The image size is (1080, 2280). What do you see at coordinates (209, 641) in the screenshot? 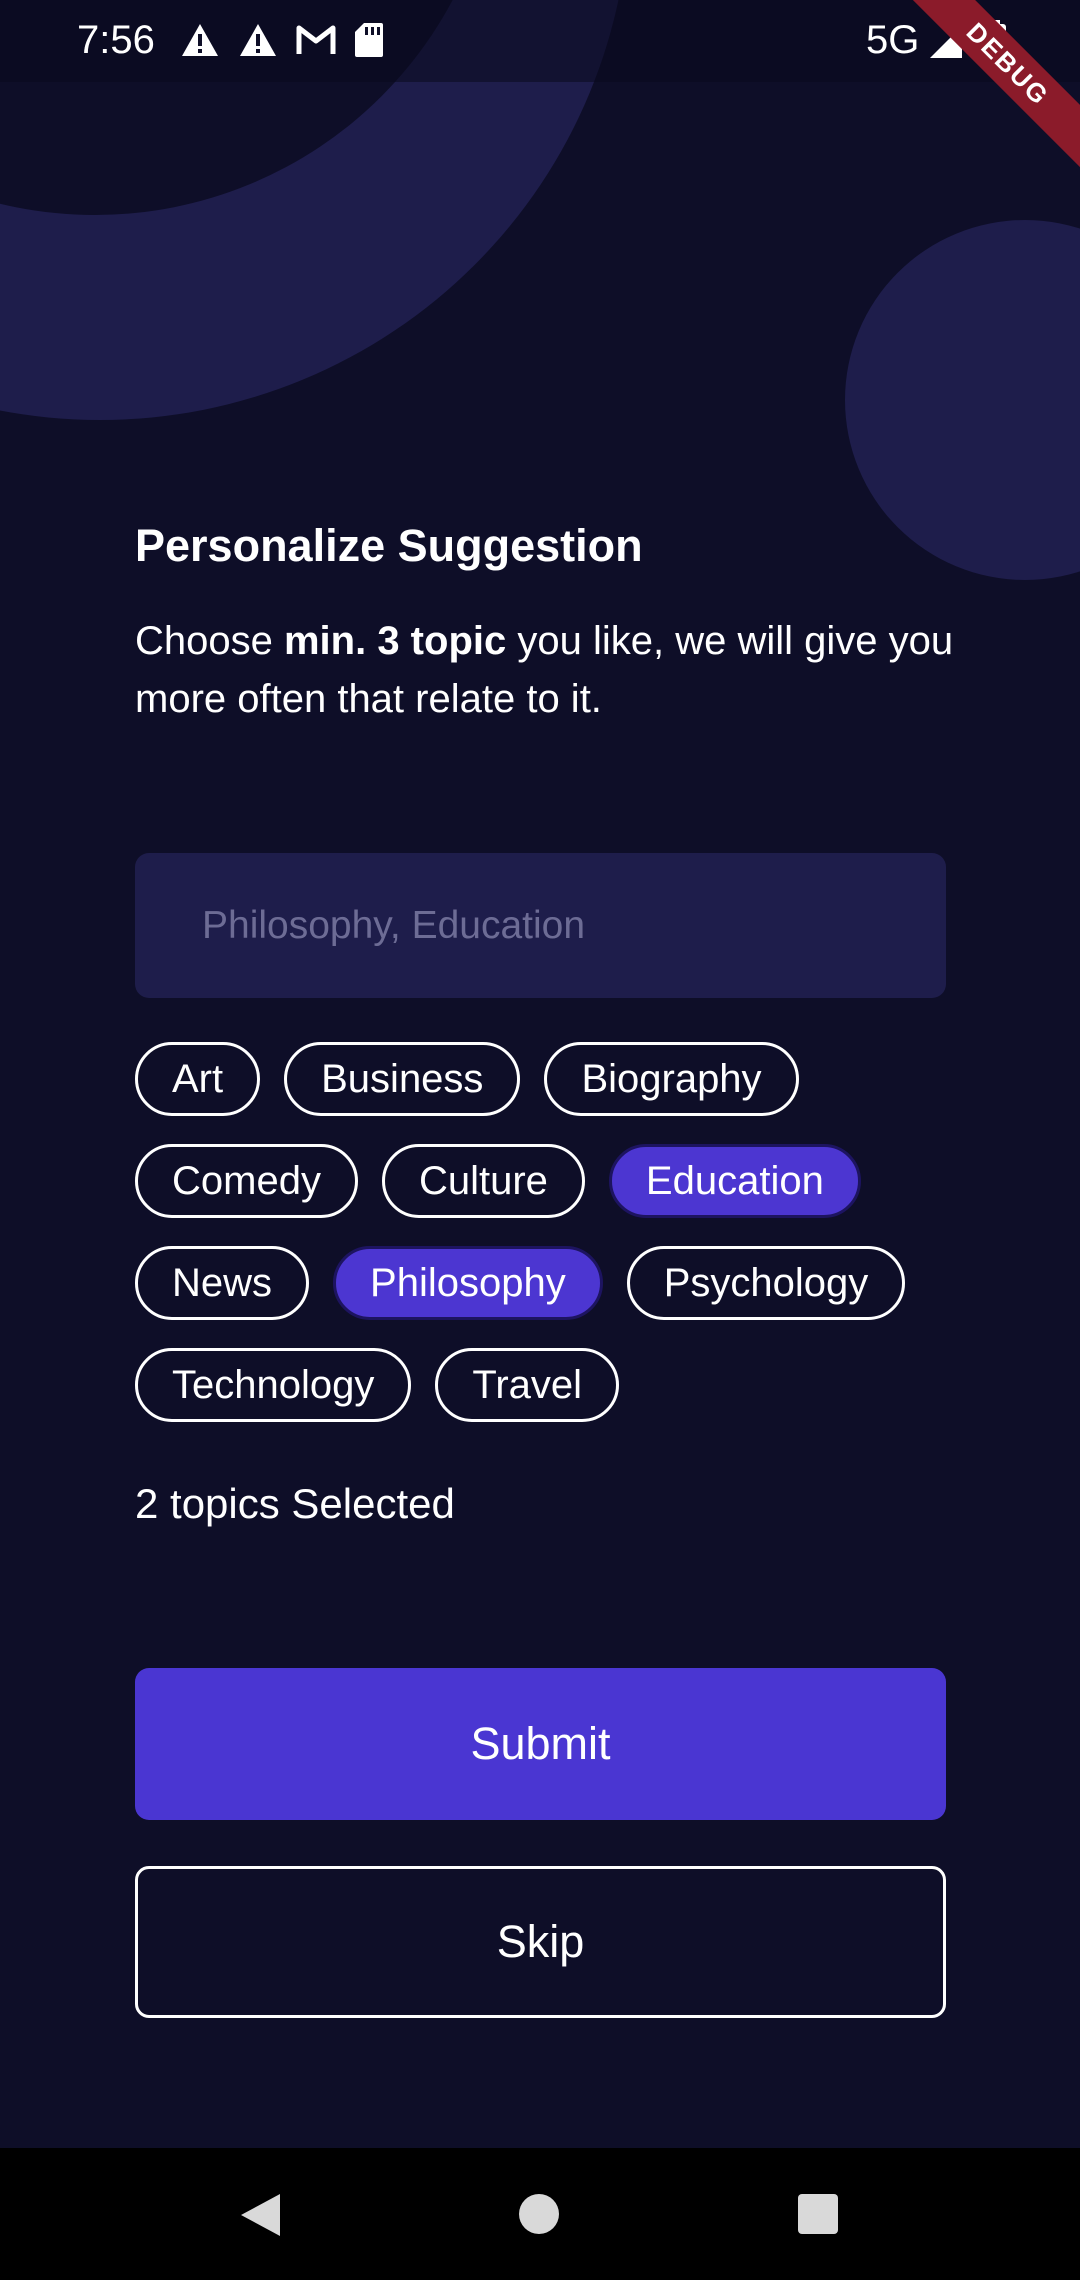
I see `subtitle-prefix: Choose` at bounding box center [209, 641].